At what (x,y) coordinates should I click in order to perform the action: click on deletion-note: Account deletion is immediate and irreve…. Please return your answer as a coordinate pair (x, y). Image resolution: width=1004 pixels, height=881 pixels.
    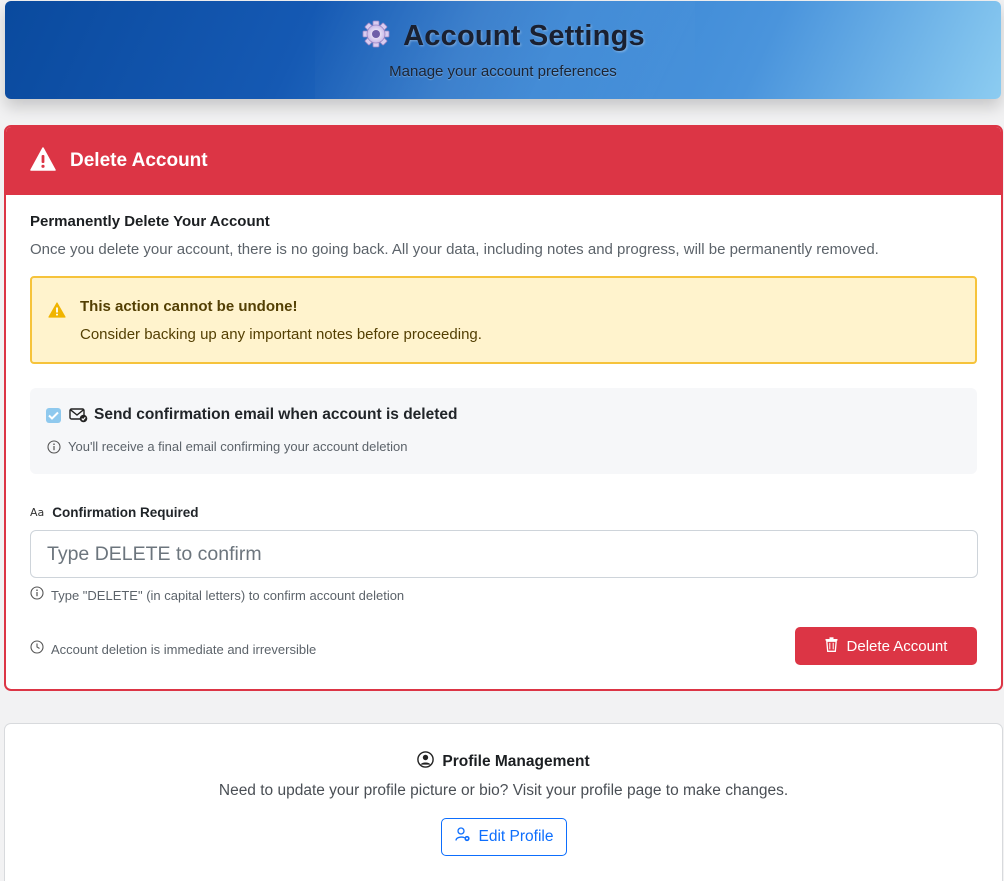
    Looking at the image, I should click on (184, 649).